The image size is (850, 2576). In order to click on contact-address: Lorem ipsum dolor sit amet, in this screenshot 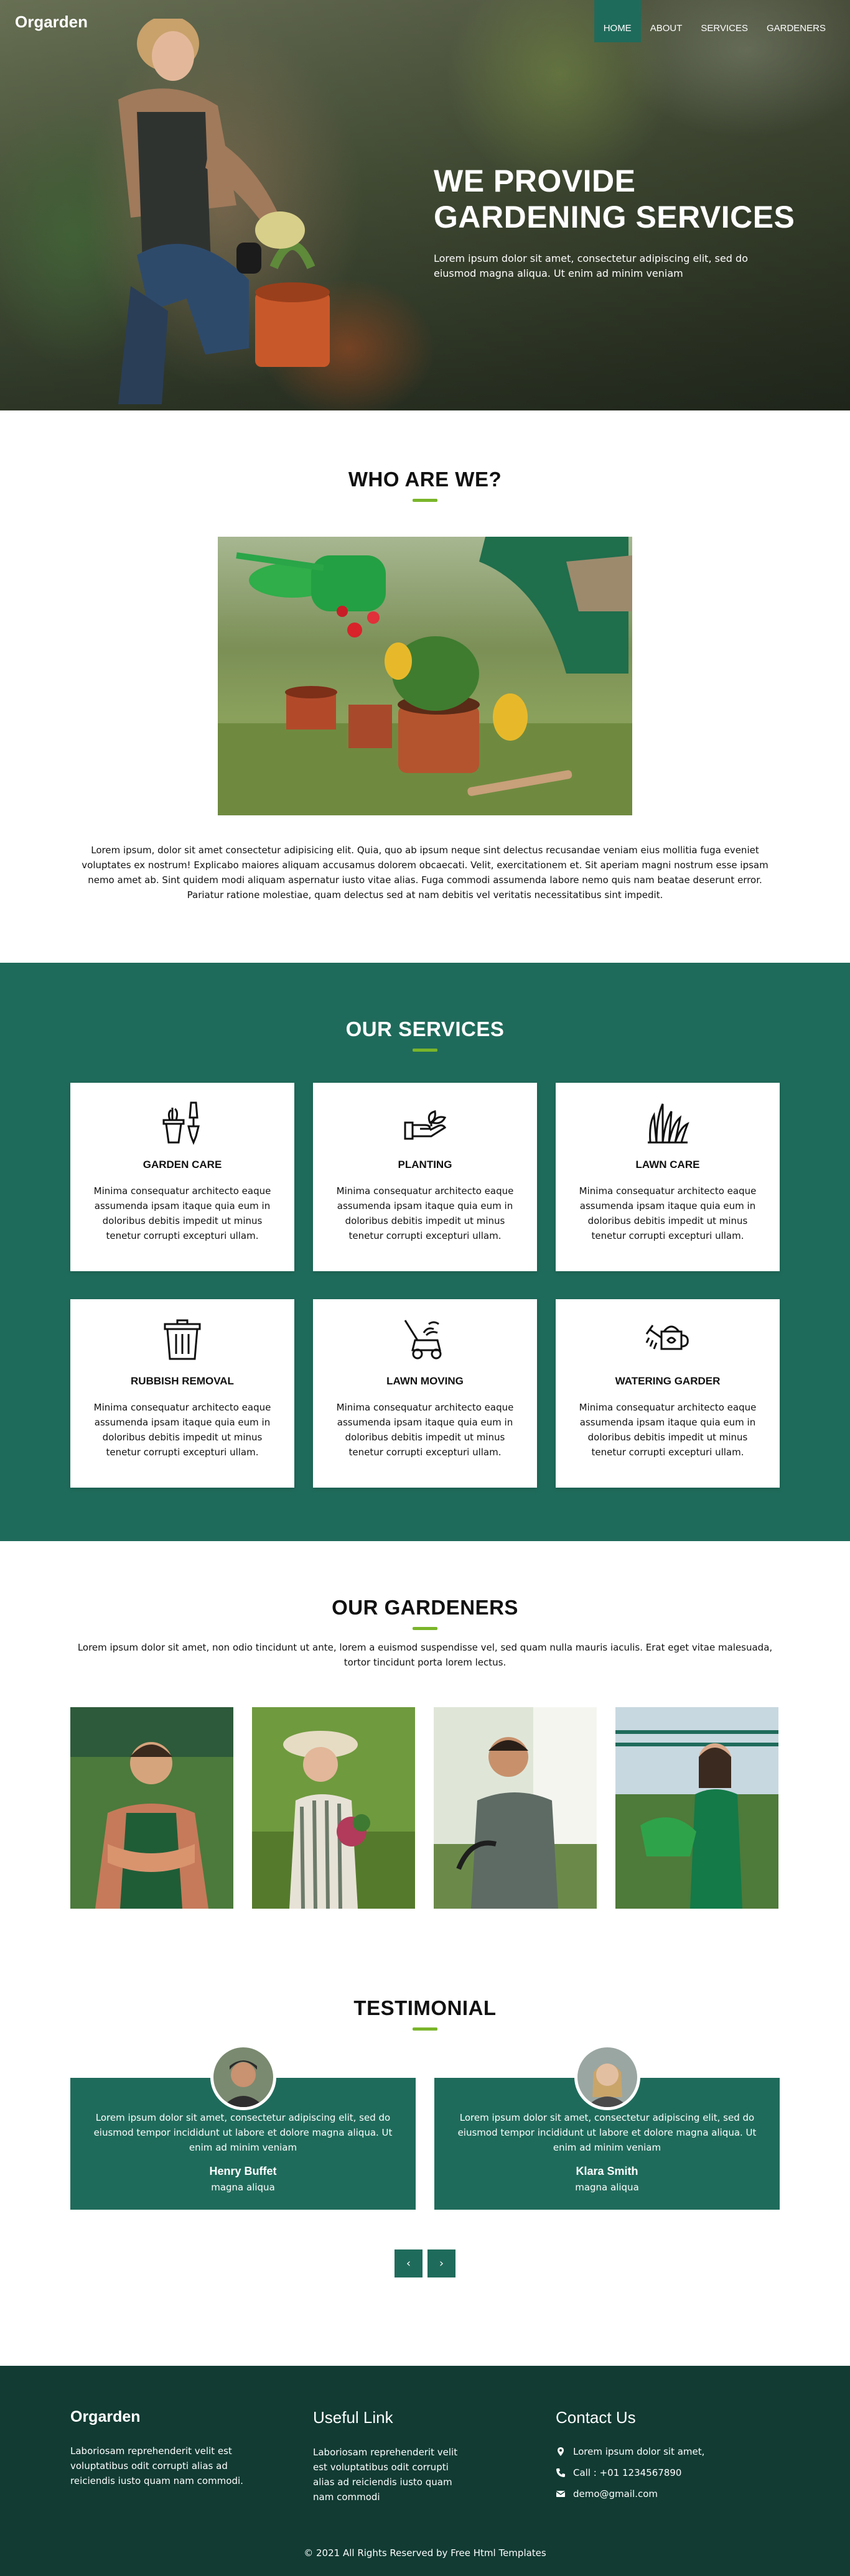, I will do `click(668, 2452)`.